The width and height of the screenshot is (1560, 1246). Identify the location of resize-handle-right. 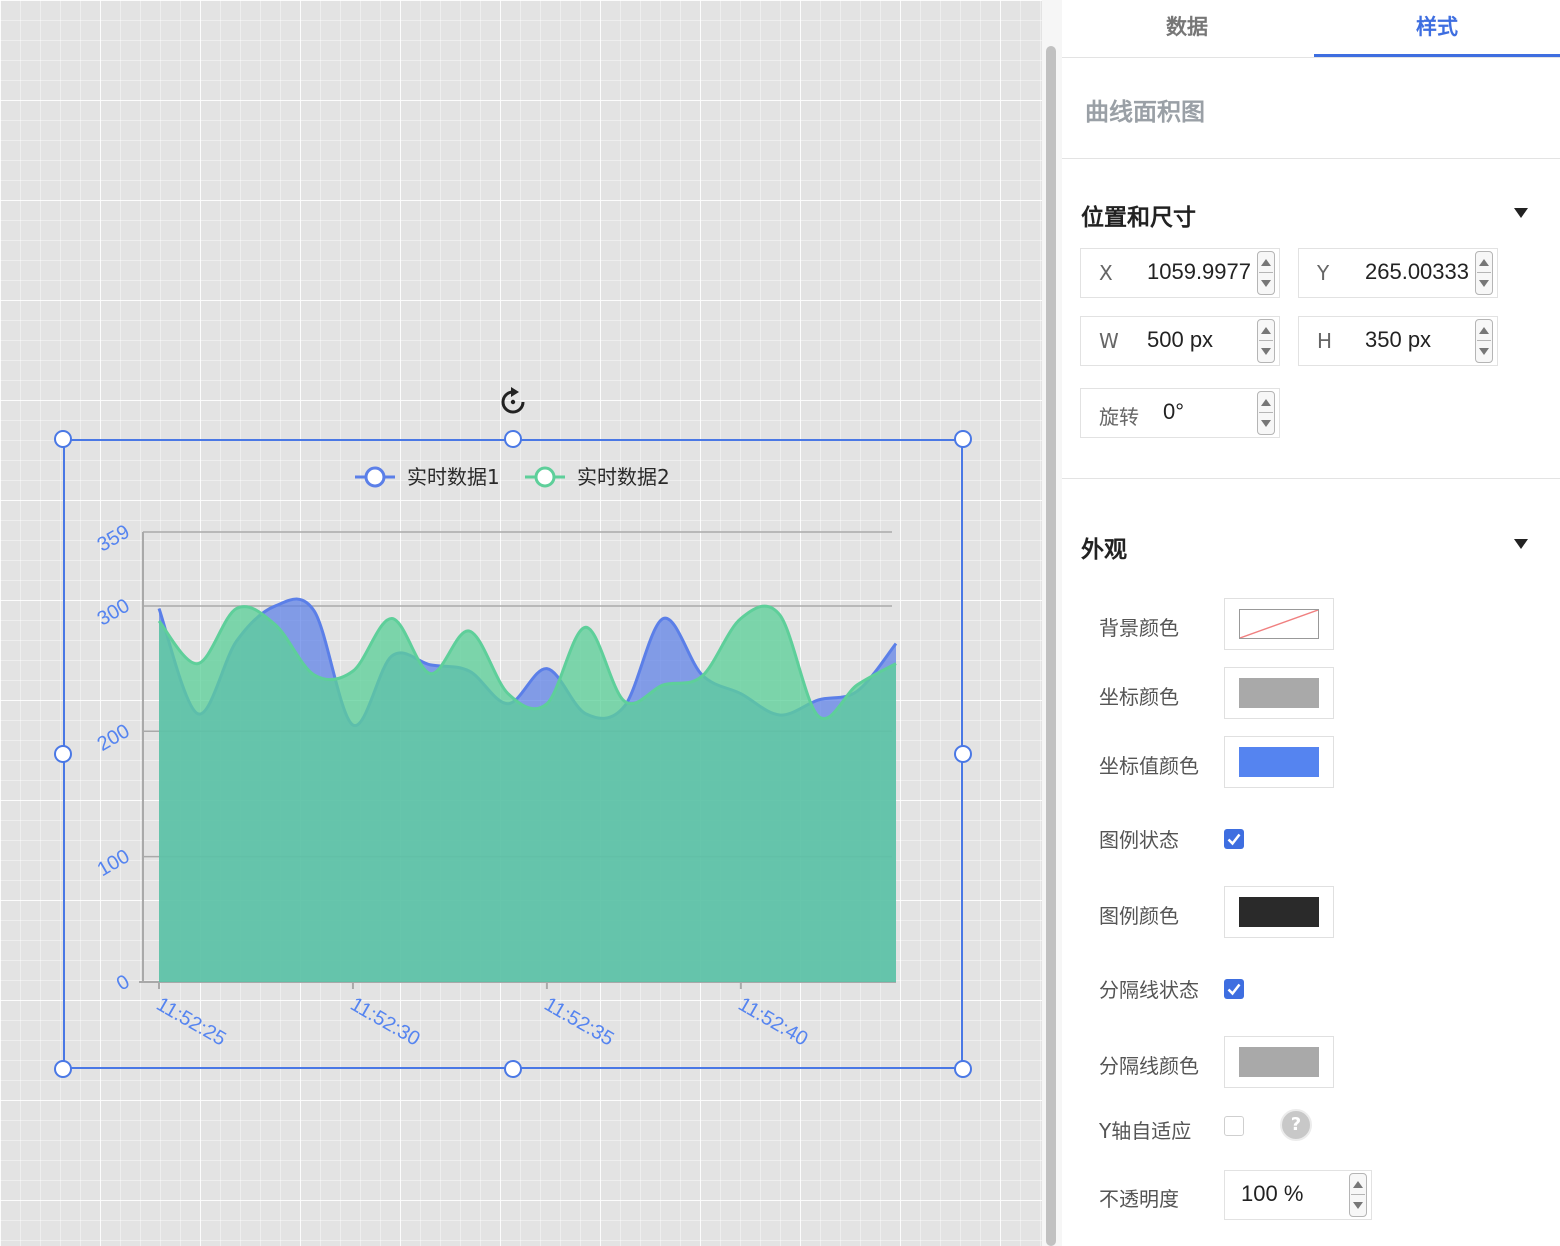
(963, 754).